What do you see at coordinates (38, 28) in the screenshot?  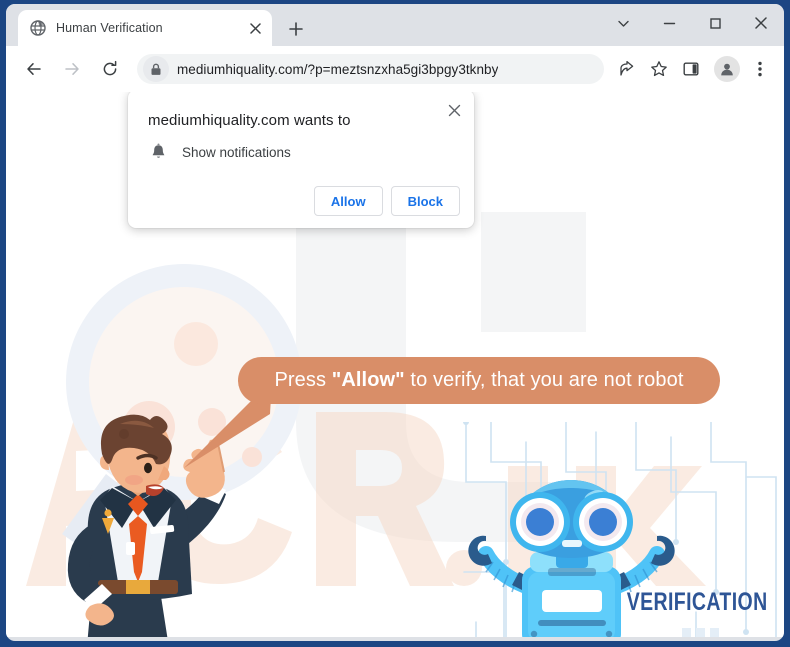 I see `globe-icon` at bounding box center [38, 28].